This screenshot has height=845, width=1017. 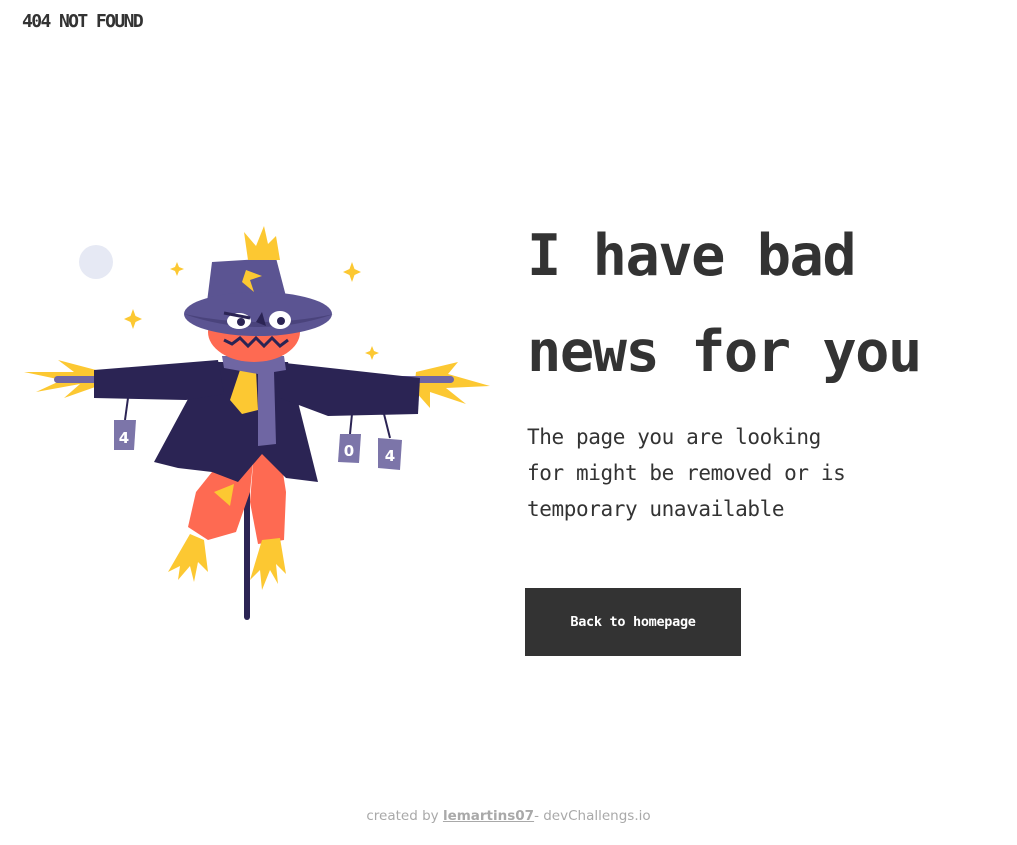 What do you see at coordinates (390, 456) in the screenshot?
I see `can-label-right: 4` at bounding box center [390, 456].